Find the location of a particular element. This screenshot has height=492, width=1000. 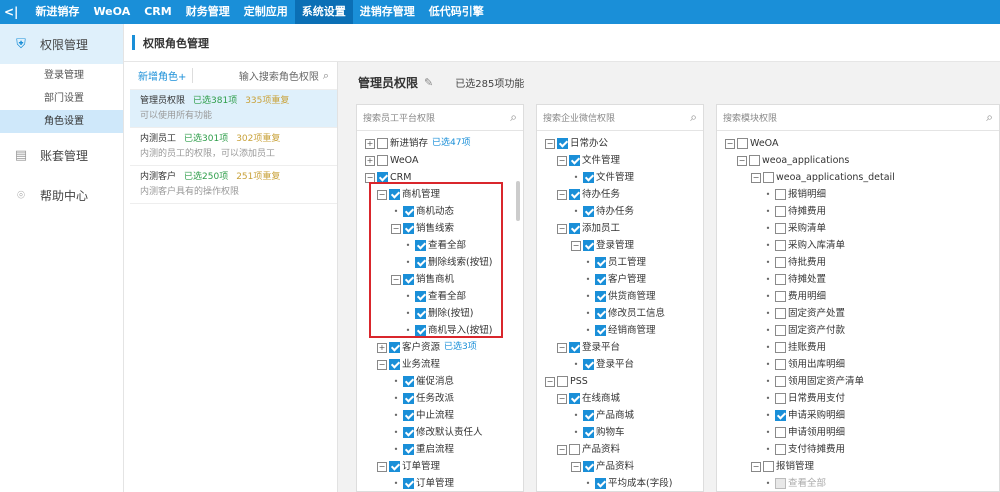

tree-node: • 员工管理 is located at coordinates (620, 262).